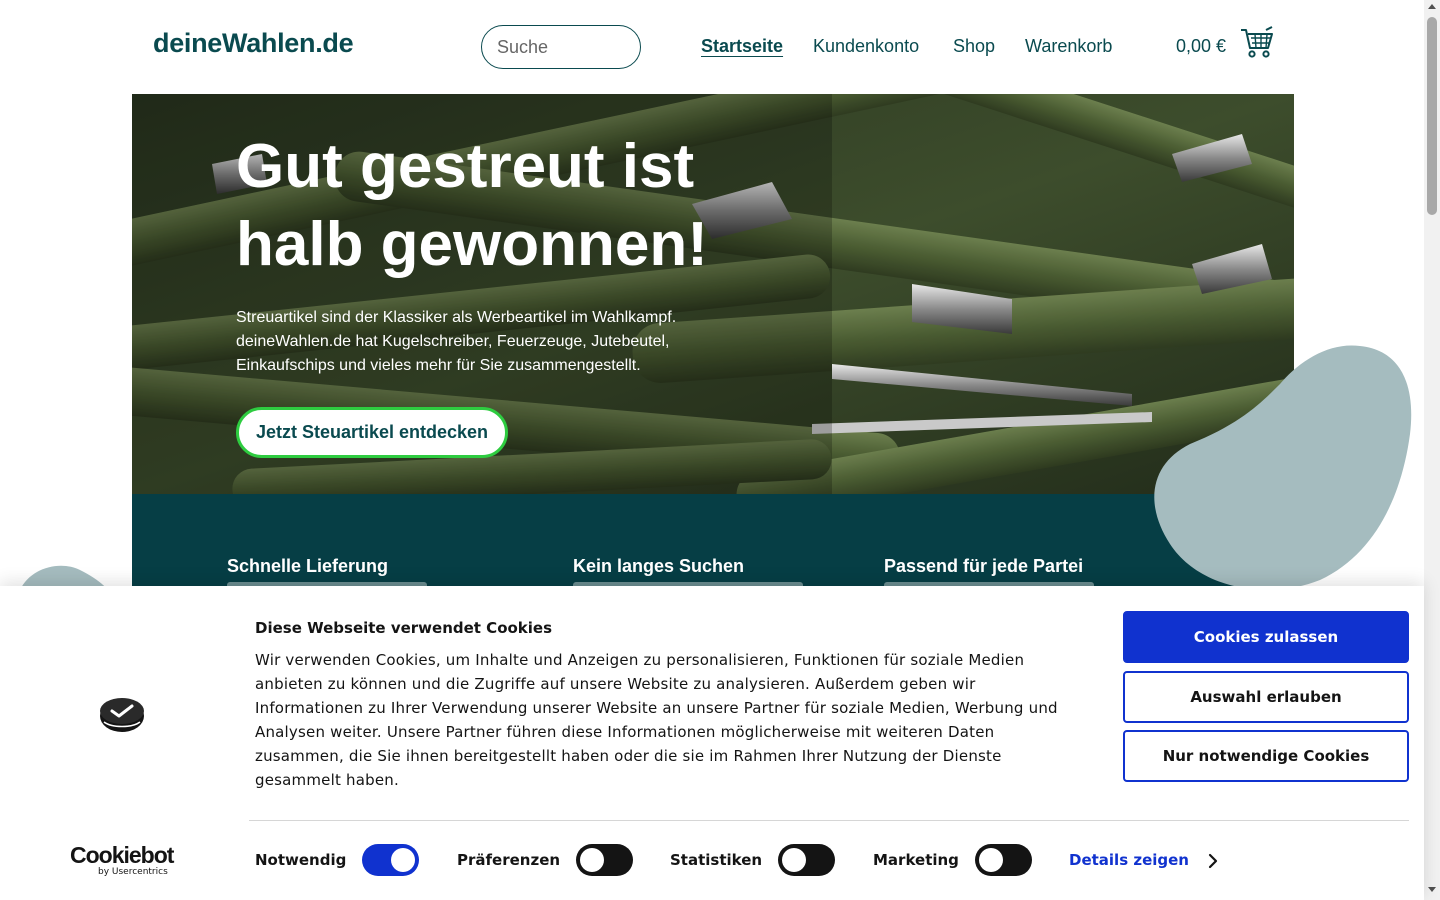 The height and width of the screenshot is (900, 1440). What do you see at coordinates (984, 566) in the screenshot?
I see `feature-every-party: Passend für jede Partei` at bounding box center [984, 566].